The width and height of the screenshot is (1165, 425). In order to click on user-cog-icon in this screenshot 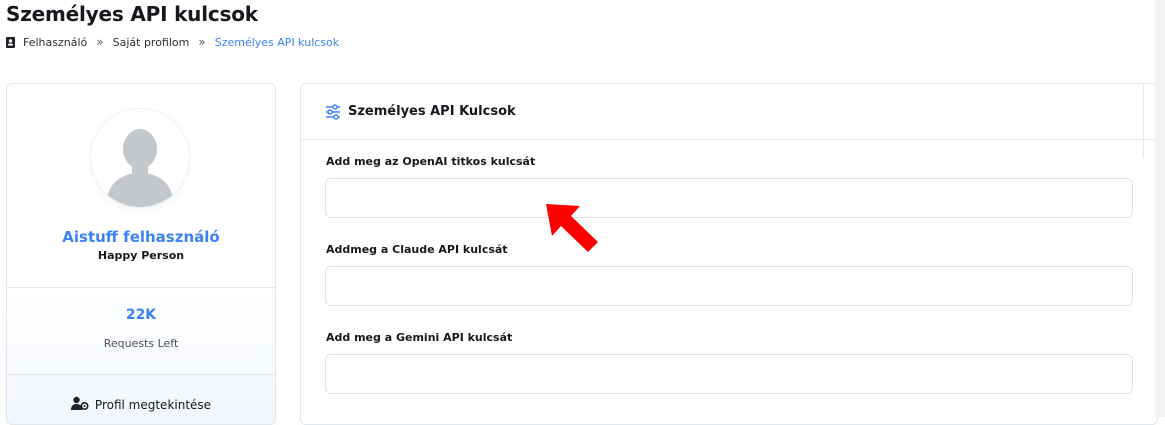, I will do `click(79, 404)`.